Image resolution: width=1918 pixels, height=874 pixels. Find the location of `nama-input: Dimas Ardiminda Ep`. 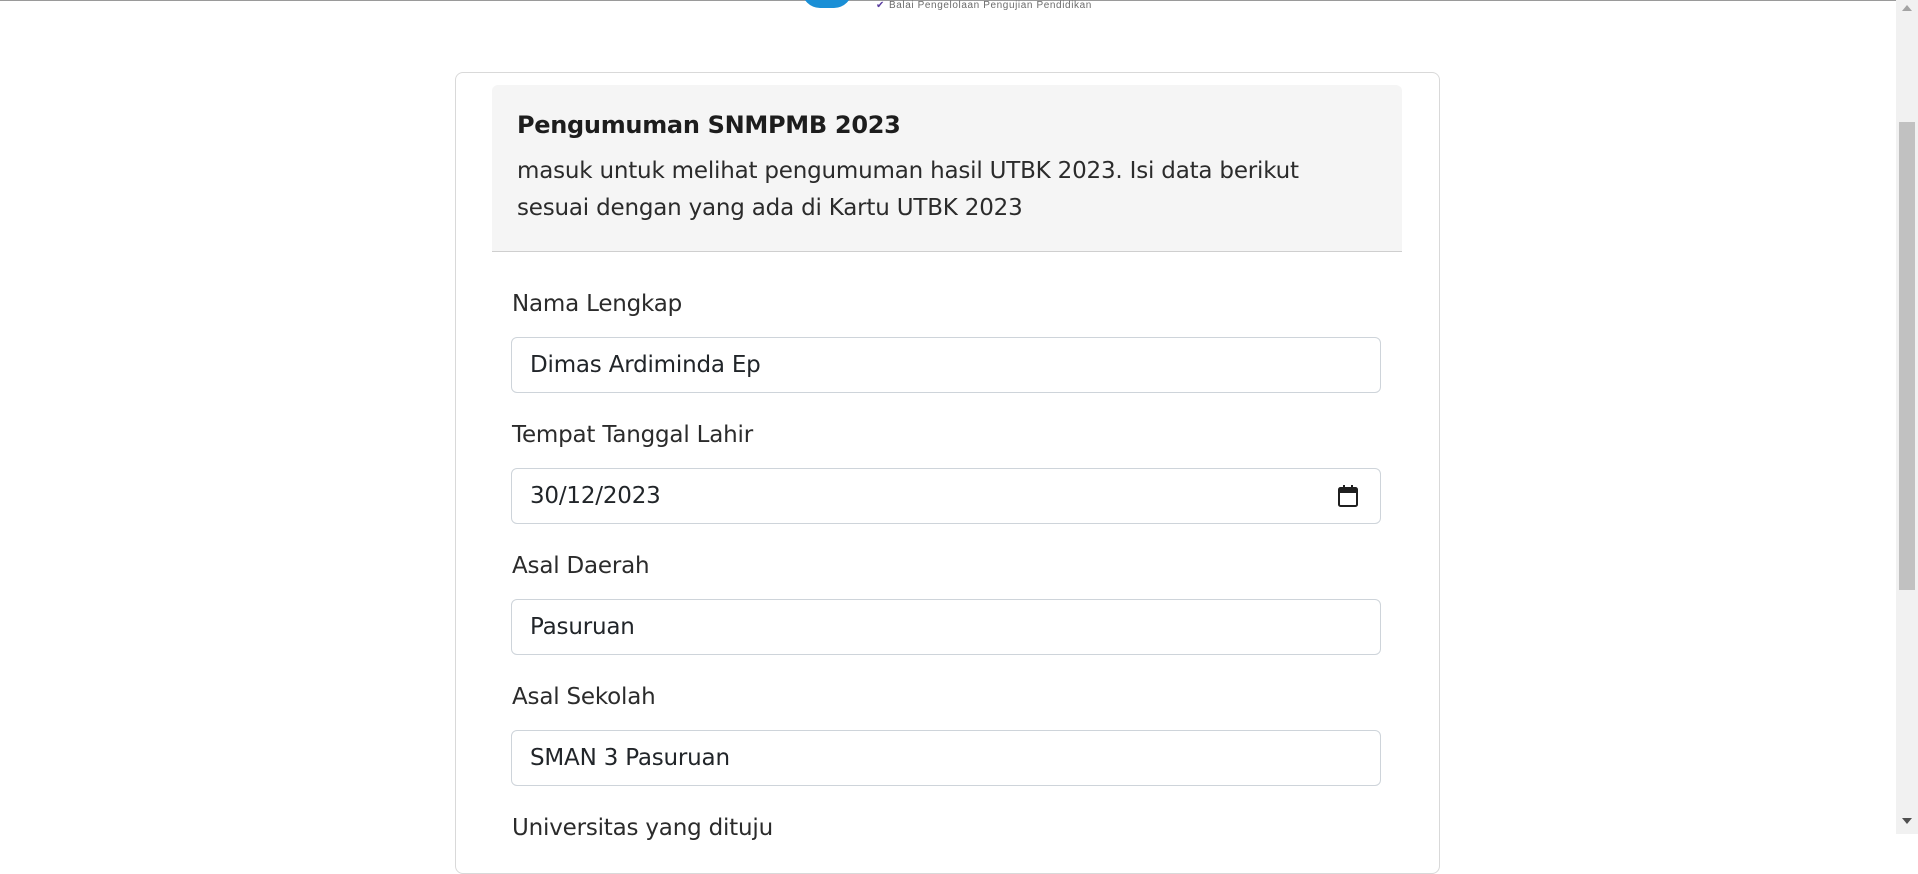

nama-input: Dimas Ardiminda Ep is located at coordinates (946, 365).